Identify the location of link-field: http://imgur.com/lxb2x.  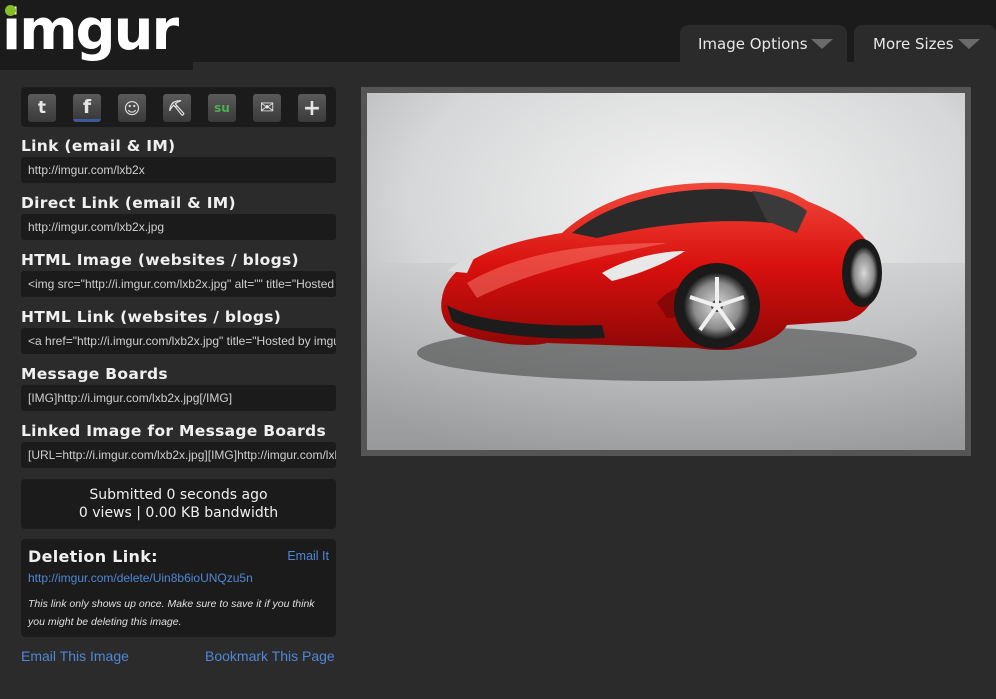
(178, 170).